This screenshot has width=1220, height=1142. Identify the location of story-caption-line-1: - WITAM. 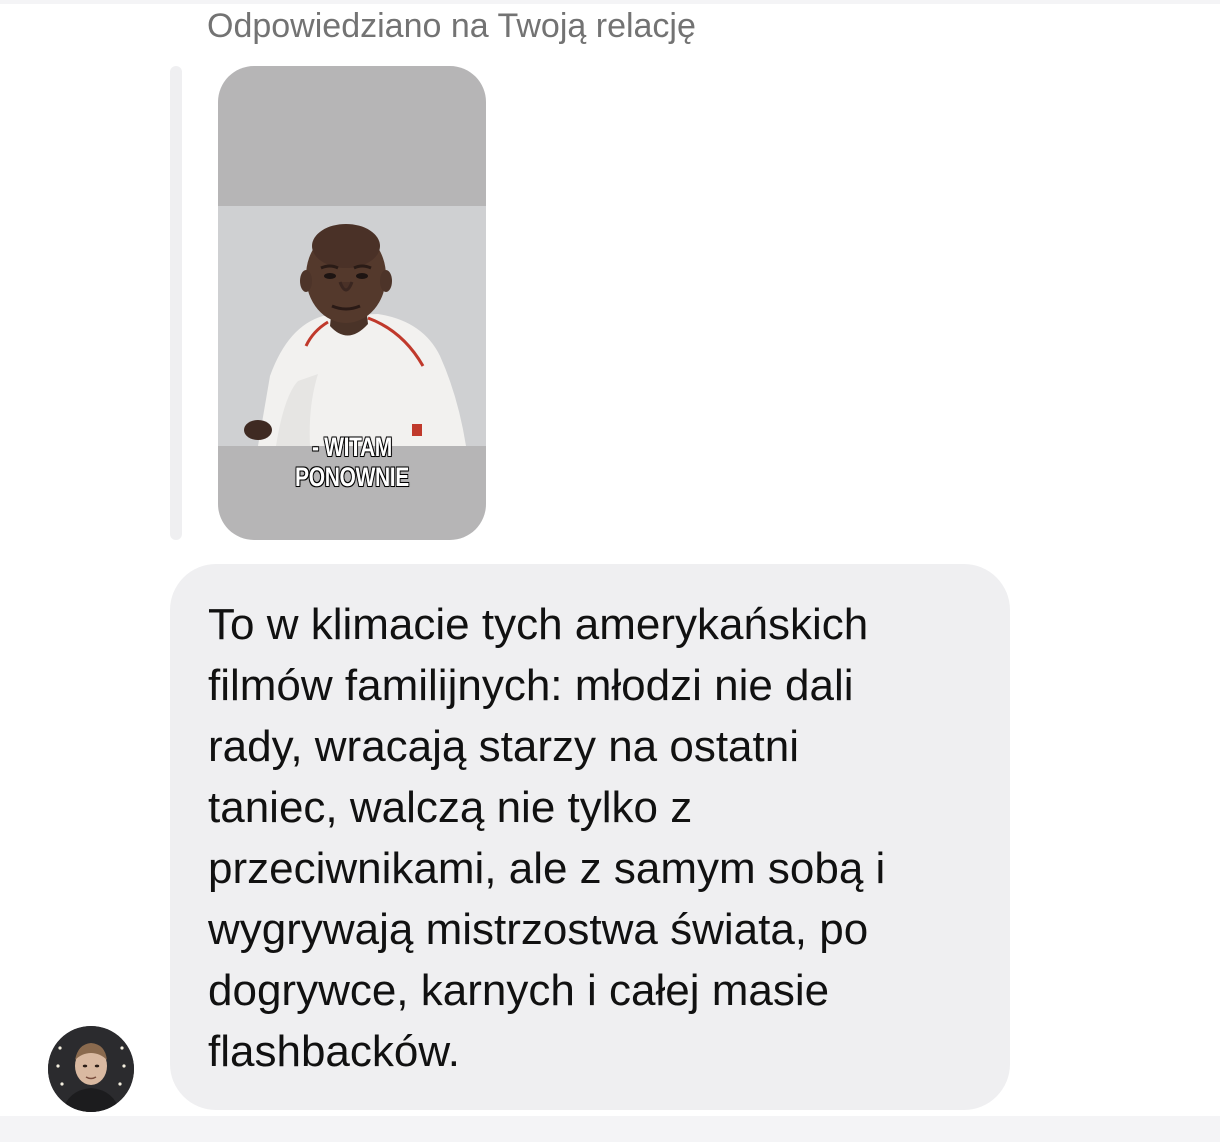
(352, 446).